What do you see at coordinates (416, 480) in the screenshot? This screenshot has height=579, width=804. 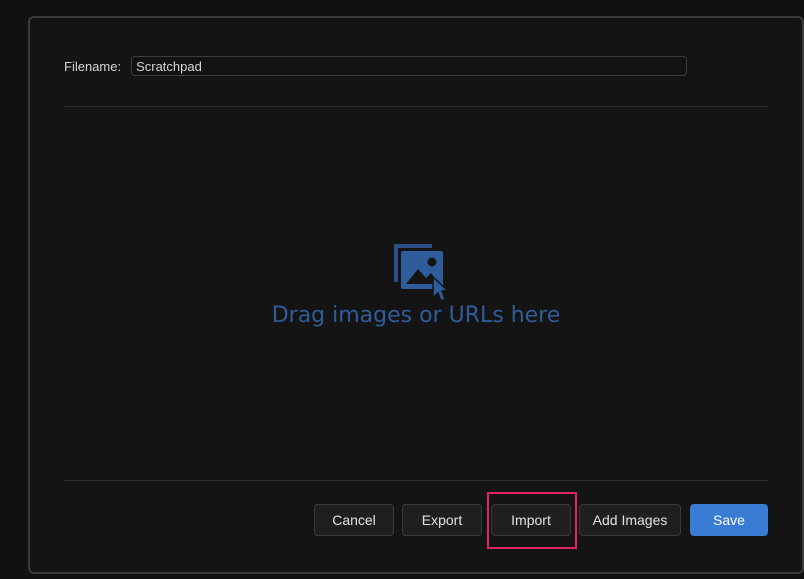 I see `bottom-divider` at bounding box center [416, 480].